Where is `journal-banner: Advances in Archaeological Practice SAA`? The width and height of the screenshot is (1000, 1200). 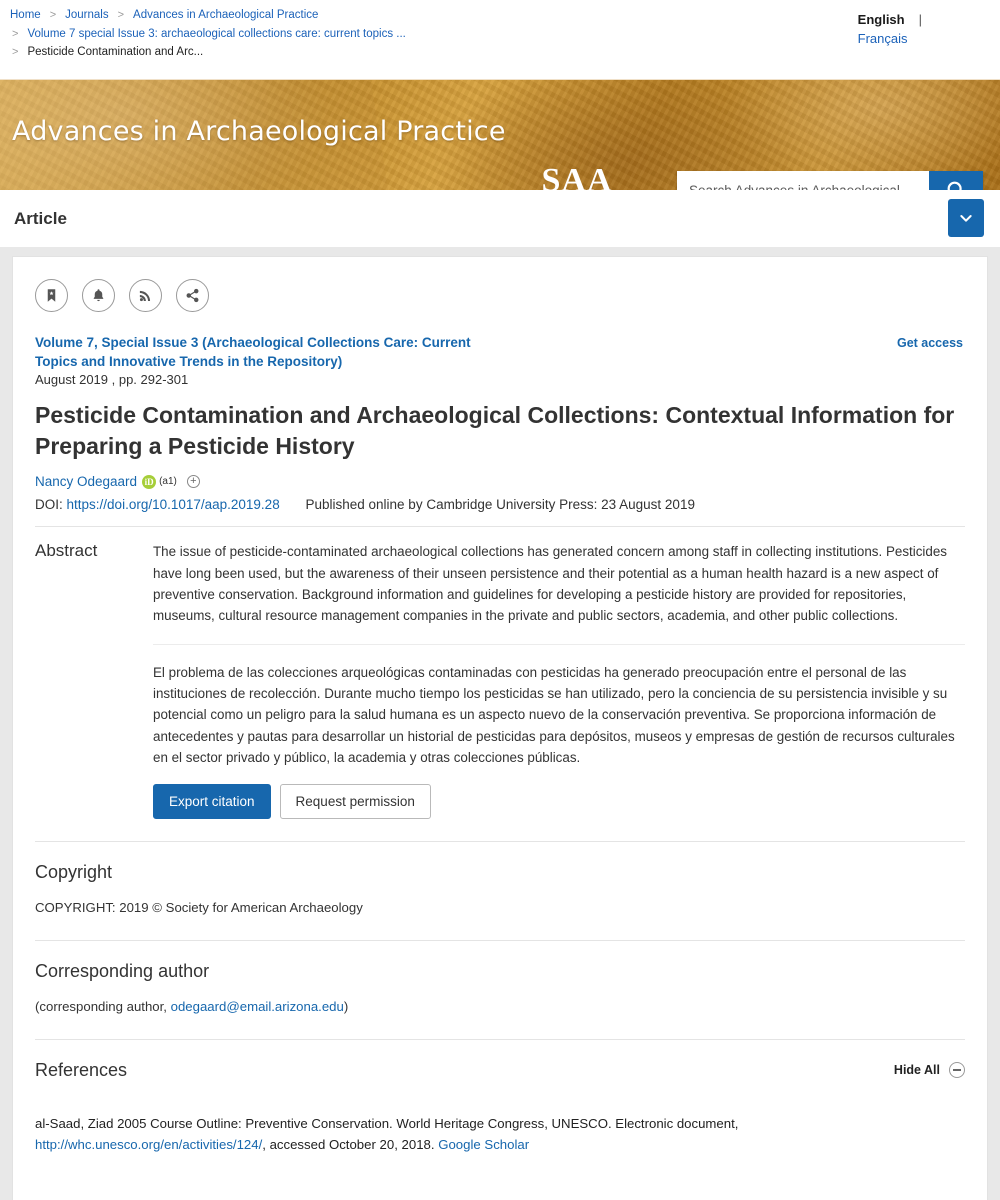
journal-banner: Advances in Archaeological Practice SAA is located at coordinates (500, 135).